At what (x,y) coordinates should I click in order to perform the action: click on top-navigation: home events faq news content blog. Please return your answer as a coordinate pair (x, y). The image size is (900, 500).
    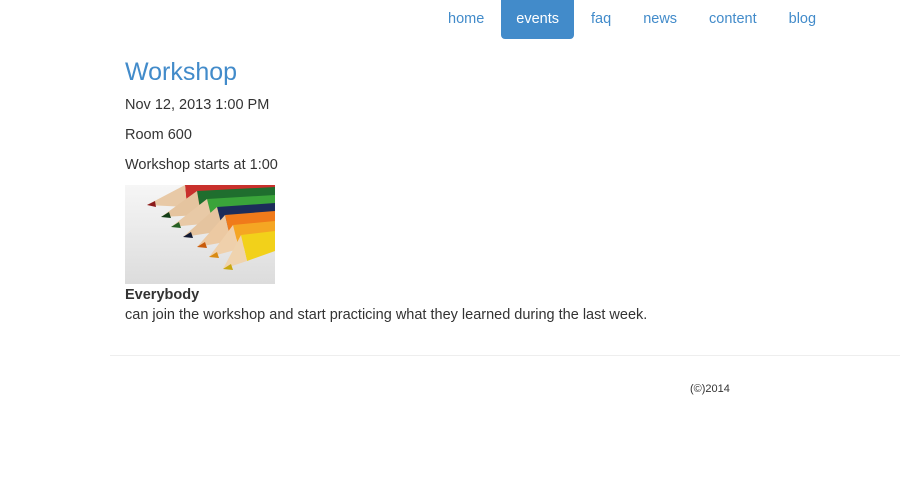
    Looking at the image, I should click on (632, 19).